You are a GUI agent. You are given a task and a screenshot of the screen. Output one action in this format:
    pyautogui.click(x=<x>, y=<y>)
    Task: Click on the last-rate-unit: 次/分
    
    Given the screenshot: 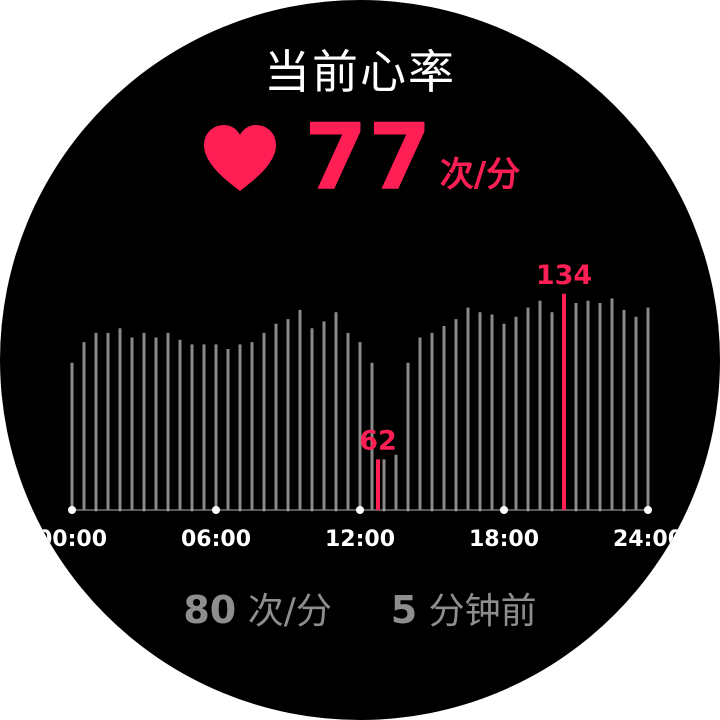 What is the action you would take?
    pyautogui.click(x=289, y=611)
    